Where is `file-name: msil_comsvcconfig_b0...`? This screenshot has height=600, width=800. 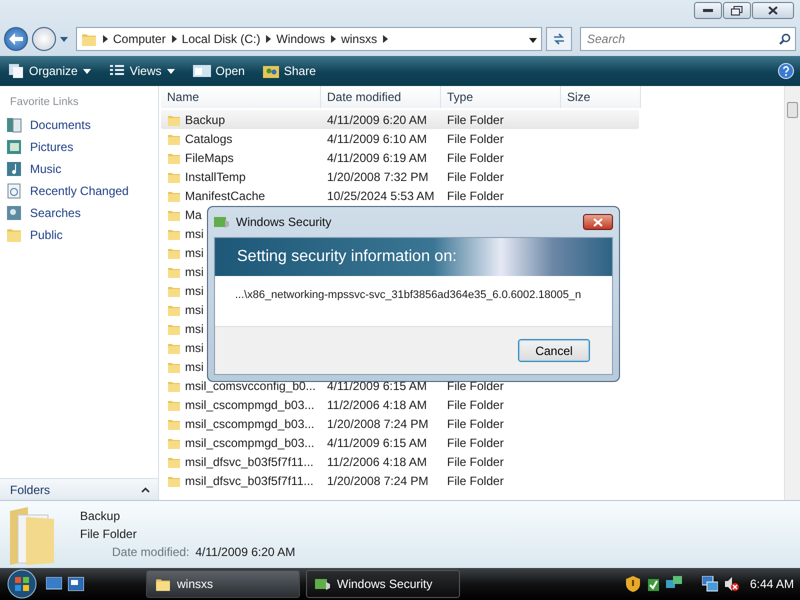
file-name: msil_comsvcconfig_b0... is located at coordinates (250, 385).